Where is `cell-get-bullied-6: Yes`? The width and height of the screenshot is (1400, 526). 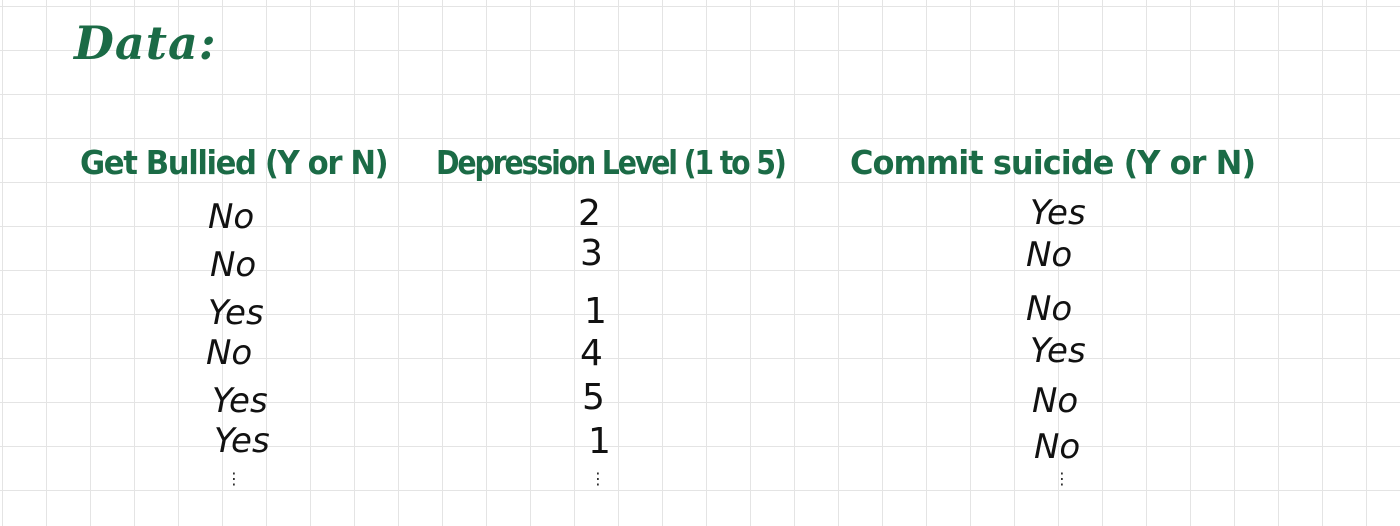 cell-get-bullied-6: Yes is located at coordinates (242, 441).